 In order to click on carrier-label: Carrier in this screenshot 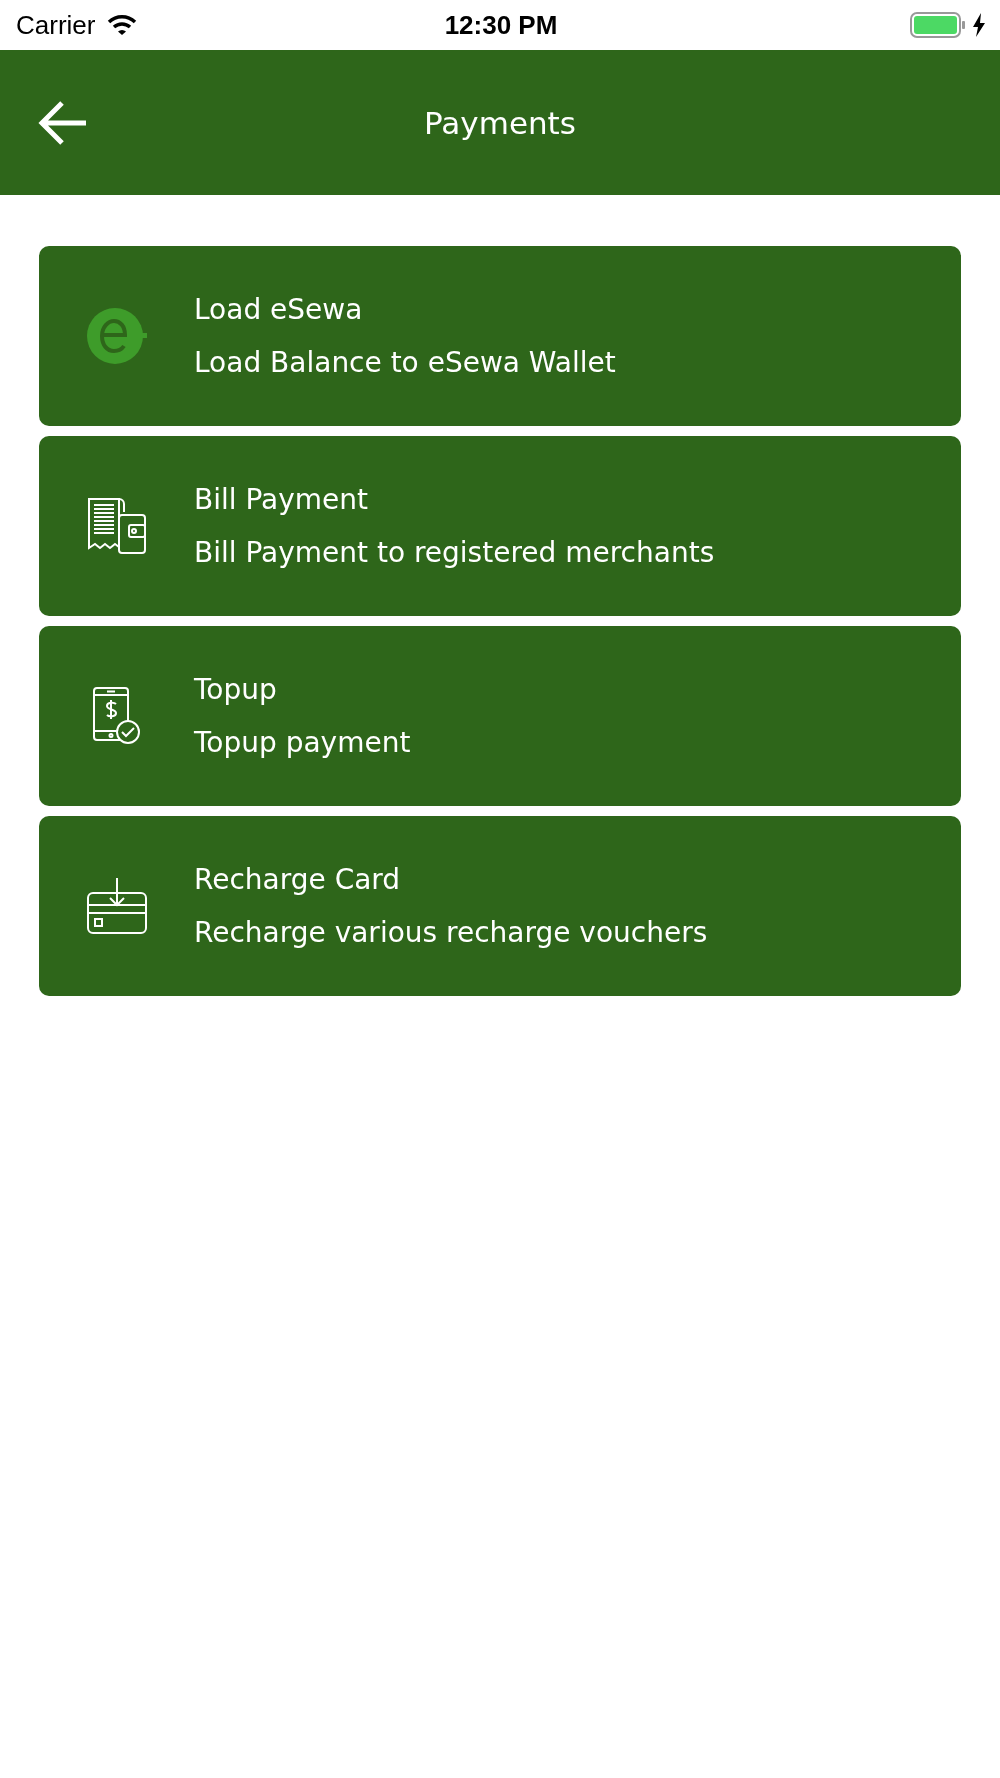, I will do `click(56, 25)`.